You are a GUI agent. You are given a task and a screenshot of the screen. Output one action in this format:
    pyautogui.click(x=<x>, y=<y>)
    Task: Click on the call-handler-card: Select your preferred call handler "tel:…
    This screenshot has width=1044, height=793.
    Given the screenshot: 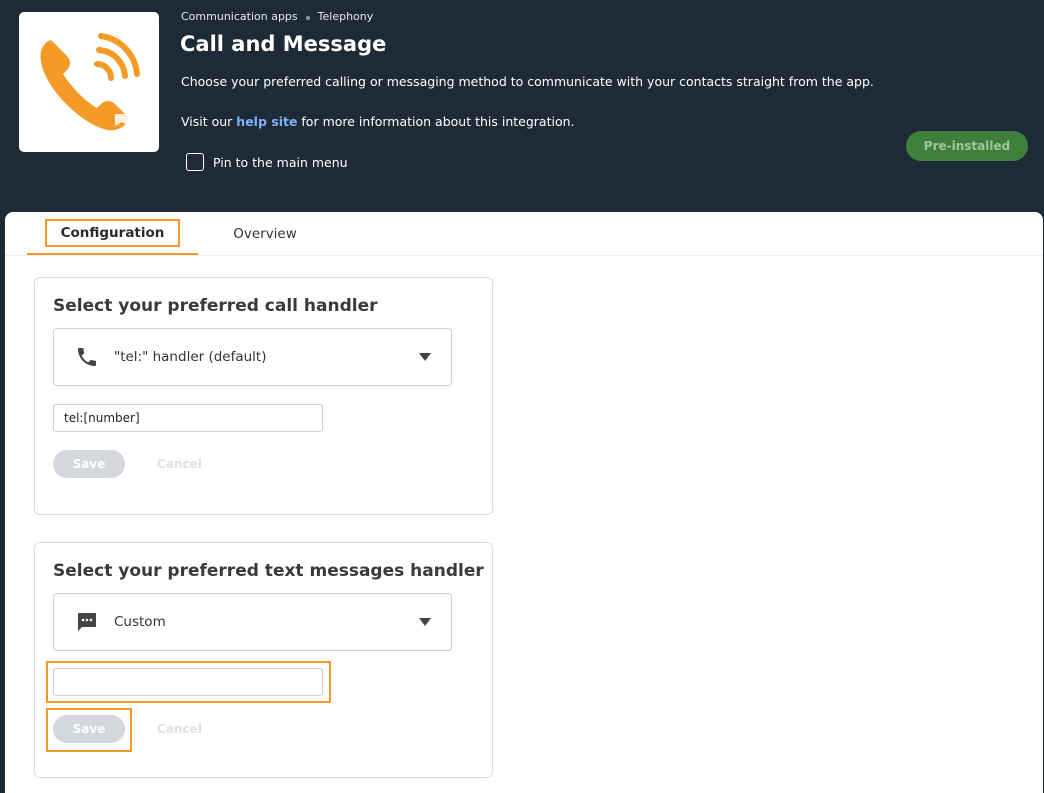 What is the action you would take?
    pyautogui.click(x=263, y=396)
    